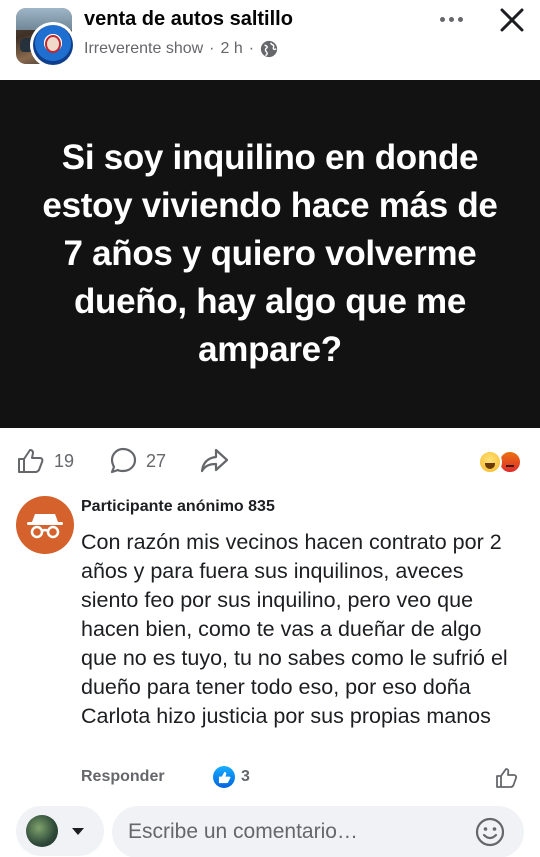  I want to click on thumbs-up-icon, so click(31, 461).